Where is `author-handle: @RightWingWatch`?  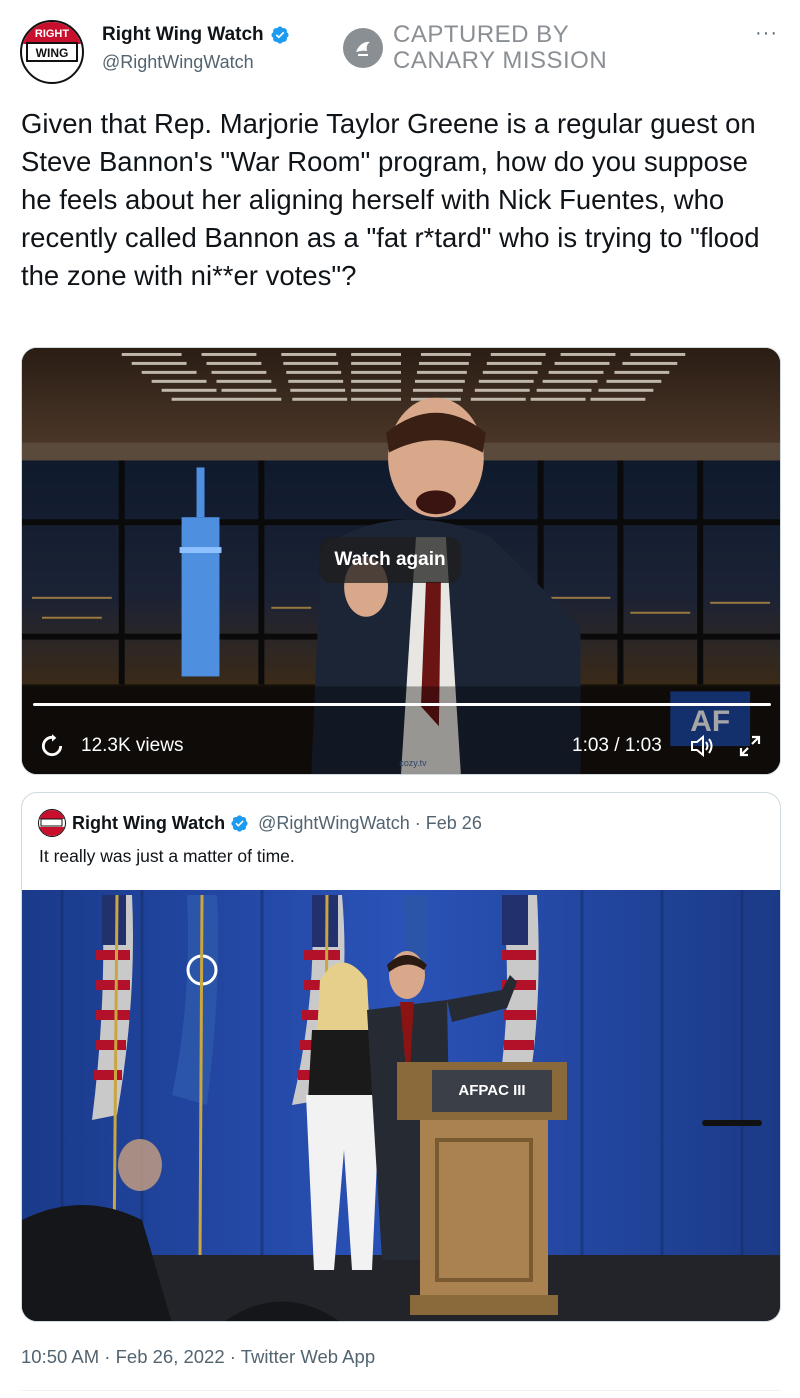 author-handle: @RightWingWatch is located at coordinates (196, 62).